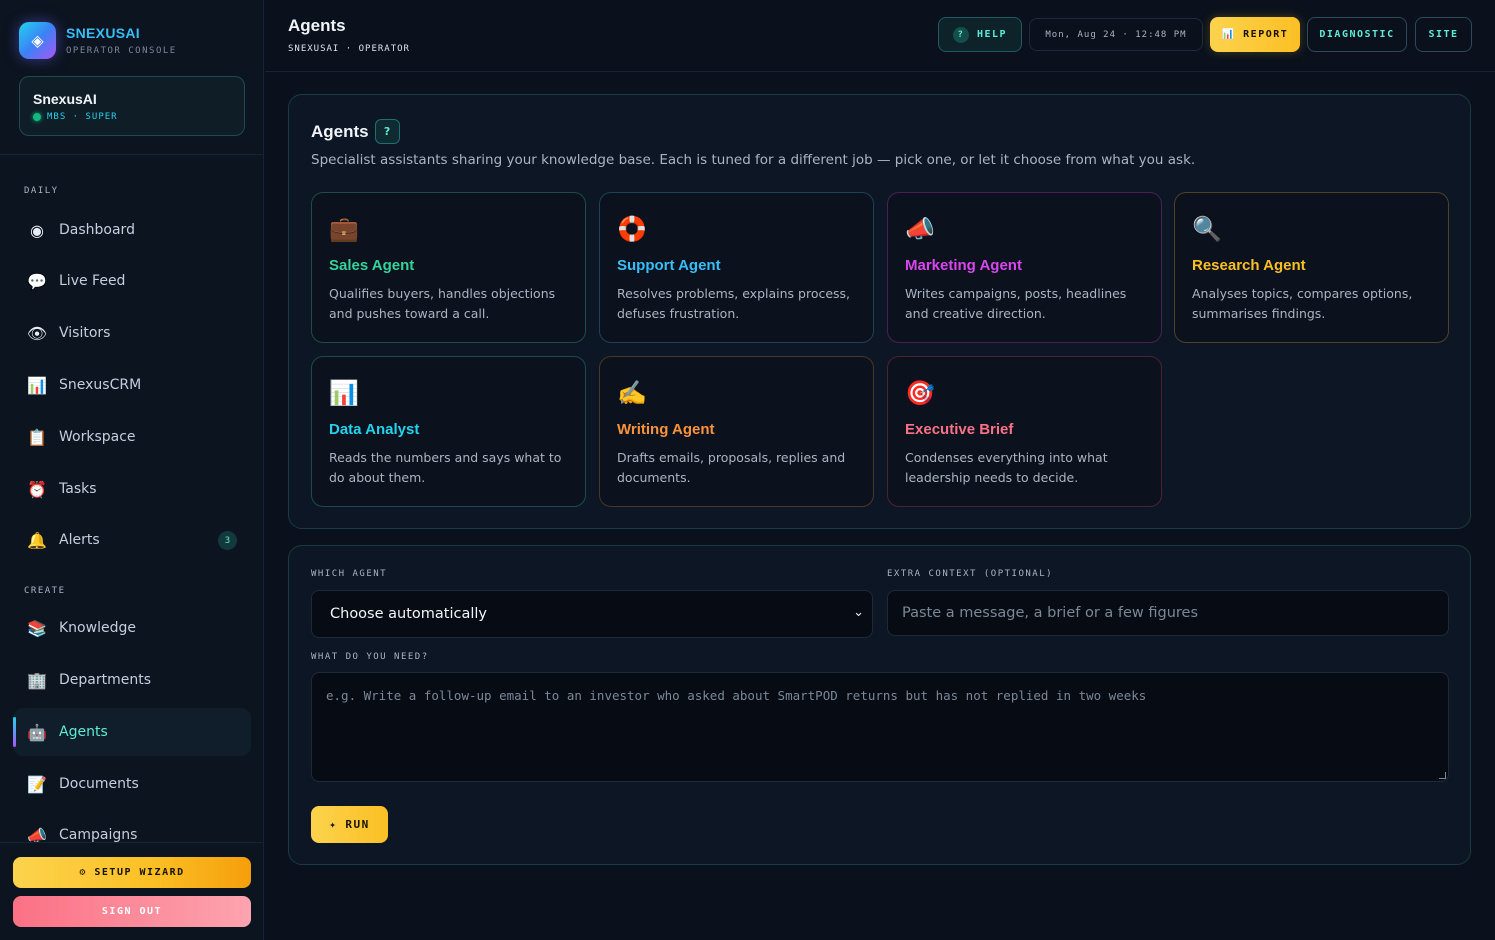 The width and height of the screenshot is (1495, 940). Describe the element at coordinates (880, 727) in the screenshot. I see `request-textarea` at that location.